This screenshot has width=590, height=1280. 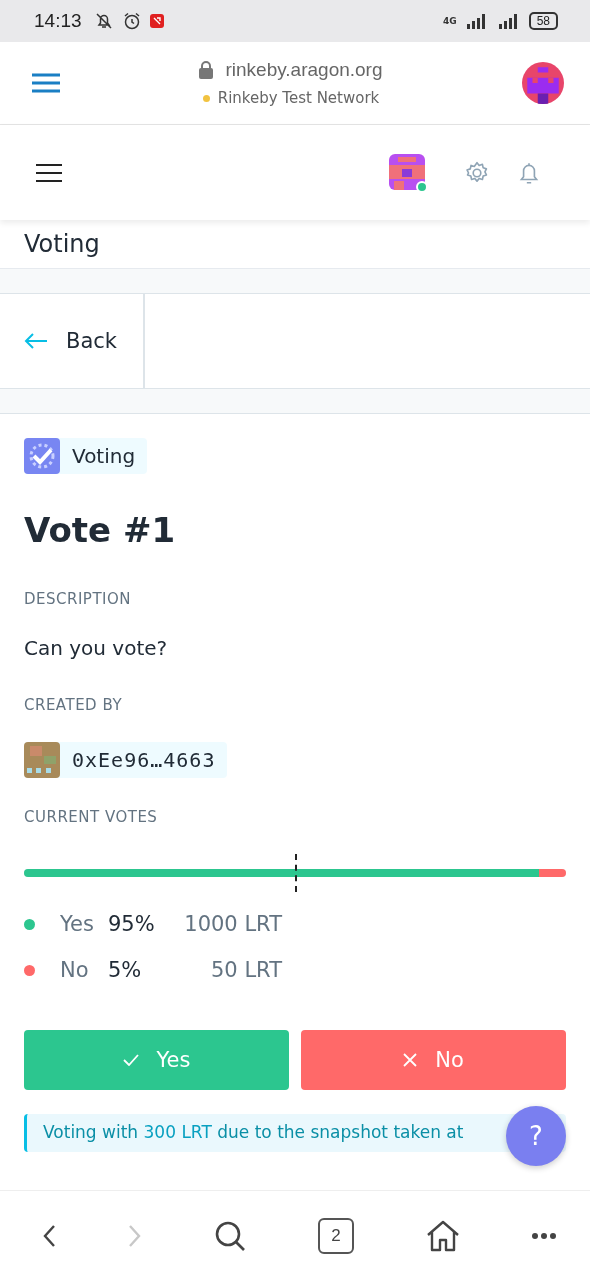 I want to click on tabs-count-button: 2, so click(x=336, y=1235).